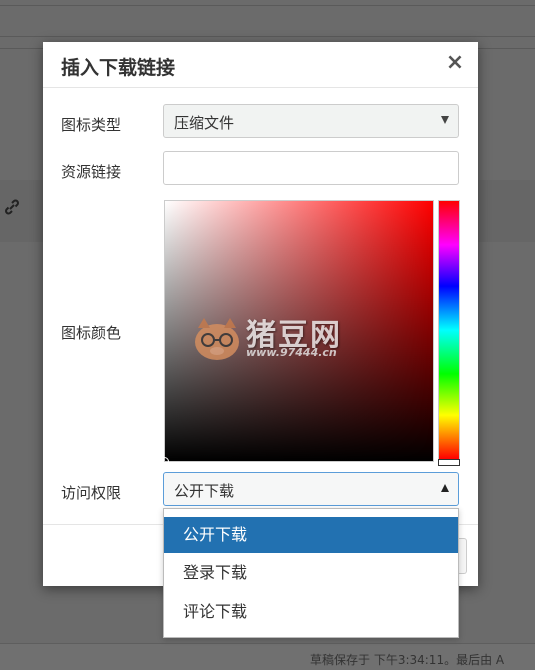  What do you see at coordinates (204, 491) in the screenshot?
I see `access-value: 公开下载` at bounding box center [204, 491].